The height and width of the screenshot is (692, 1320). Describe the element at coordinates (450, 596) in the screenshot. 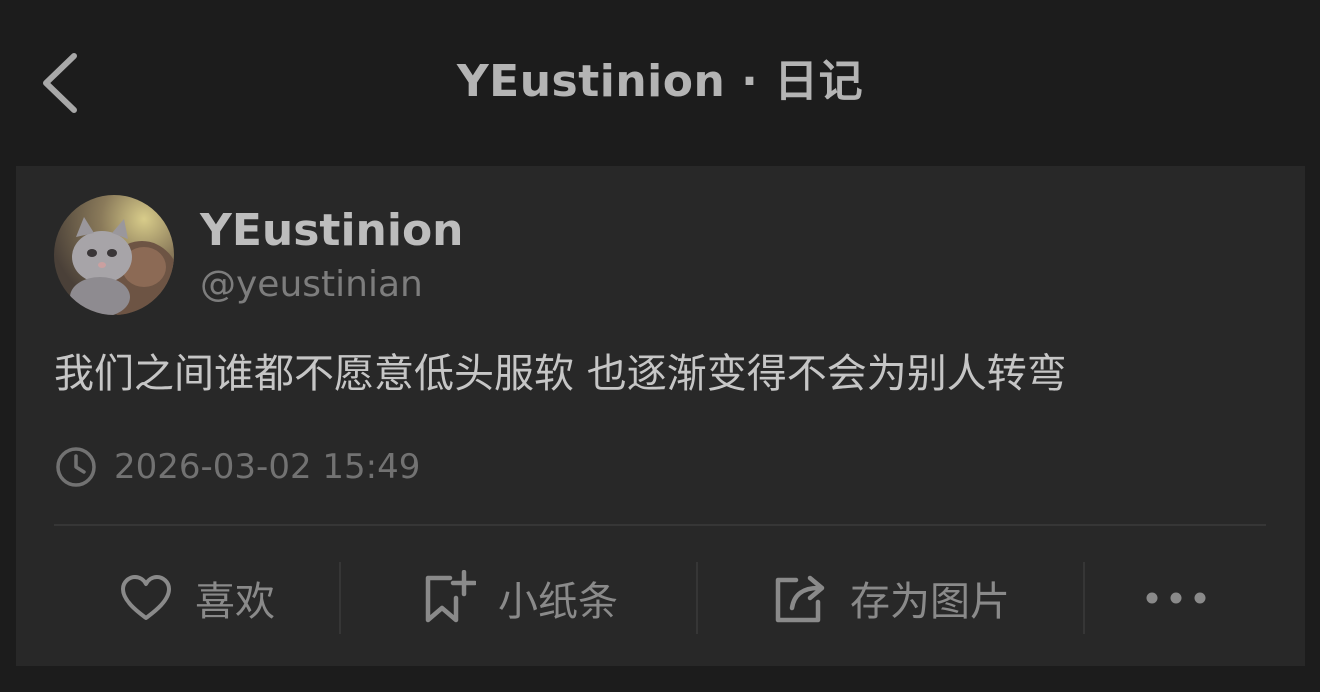

I see `bookmark-plus-icon` at that location.